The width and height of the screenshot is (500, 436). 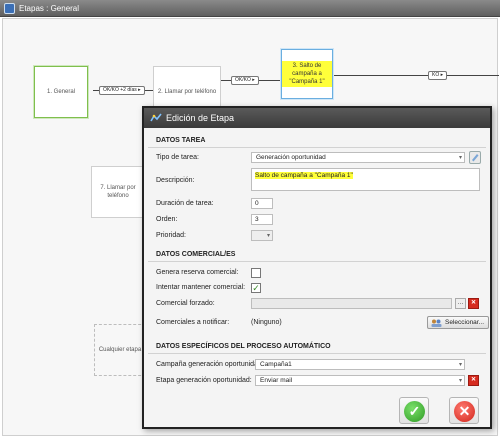 I want to click on prioridad-select: ▾, so click(x=262, y=235).